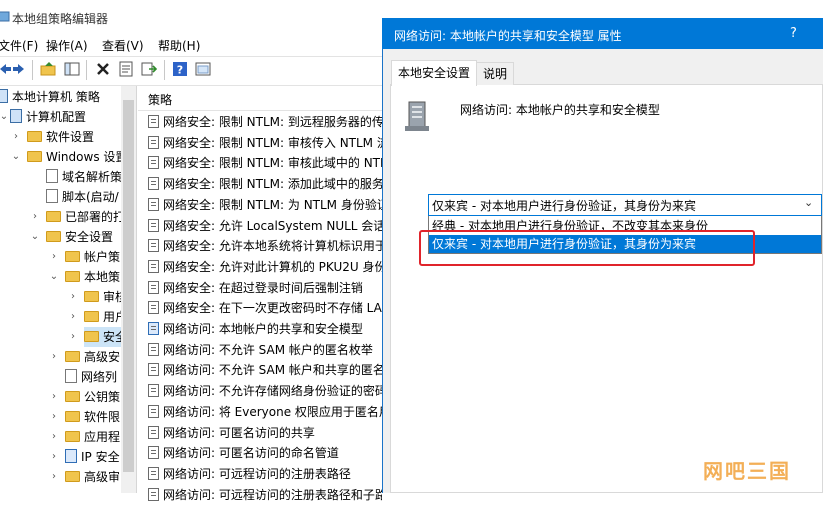 Image resolution: width=823 pixels, height=506 pixels. What do you see at coordinates (265, 163) in the screenshot?
I see `policy-list-row: 网络安全: 限制 NTLM: 审核此域中的 NTL` at bounding box center [265, 163].